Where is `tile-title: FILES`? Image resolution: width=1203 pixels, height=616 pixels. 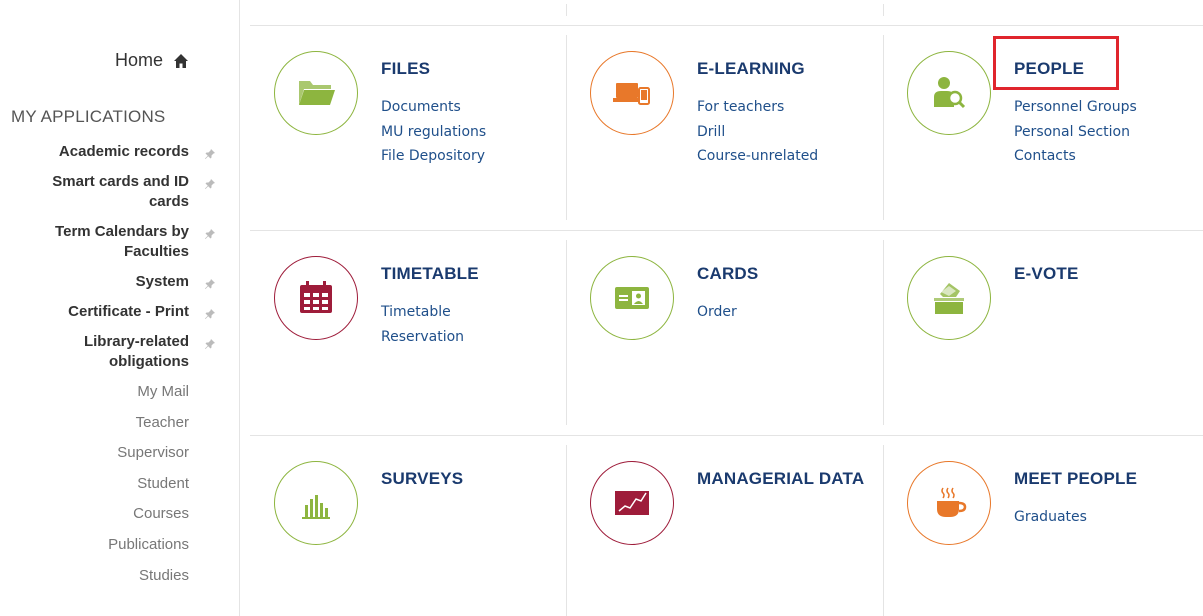
tile-title: FILES is located at coordinates (405, 69).